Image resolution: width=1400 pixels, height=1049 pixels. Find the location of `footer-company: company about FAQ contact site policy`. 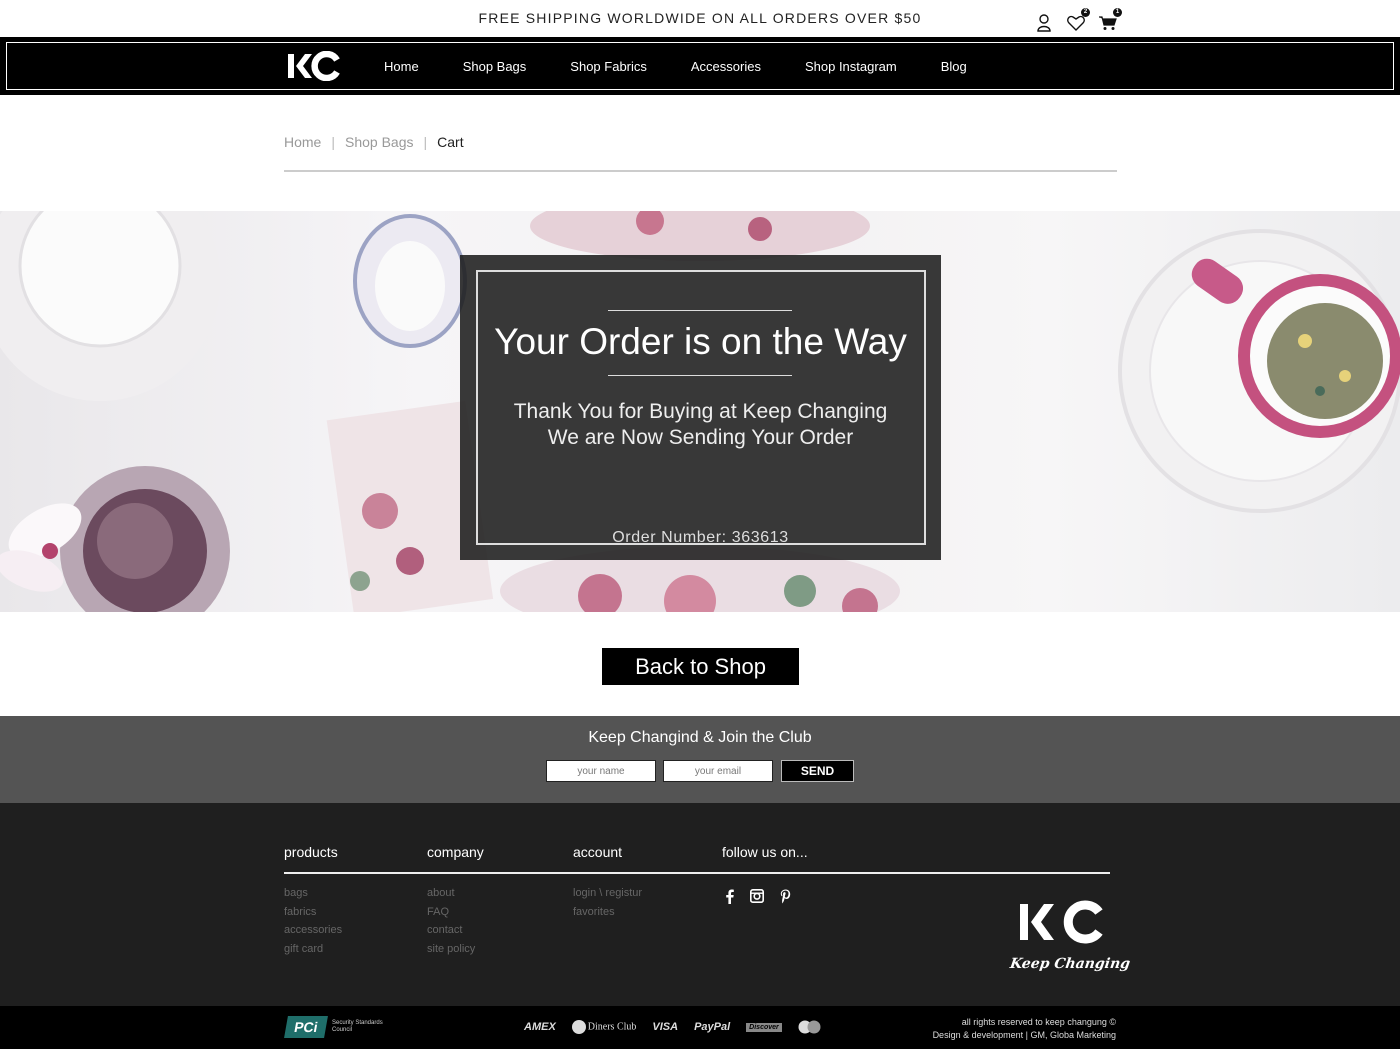

footer-company: company about FAQ contact site policy is located at coordinates (455, 901).